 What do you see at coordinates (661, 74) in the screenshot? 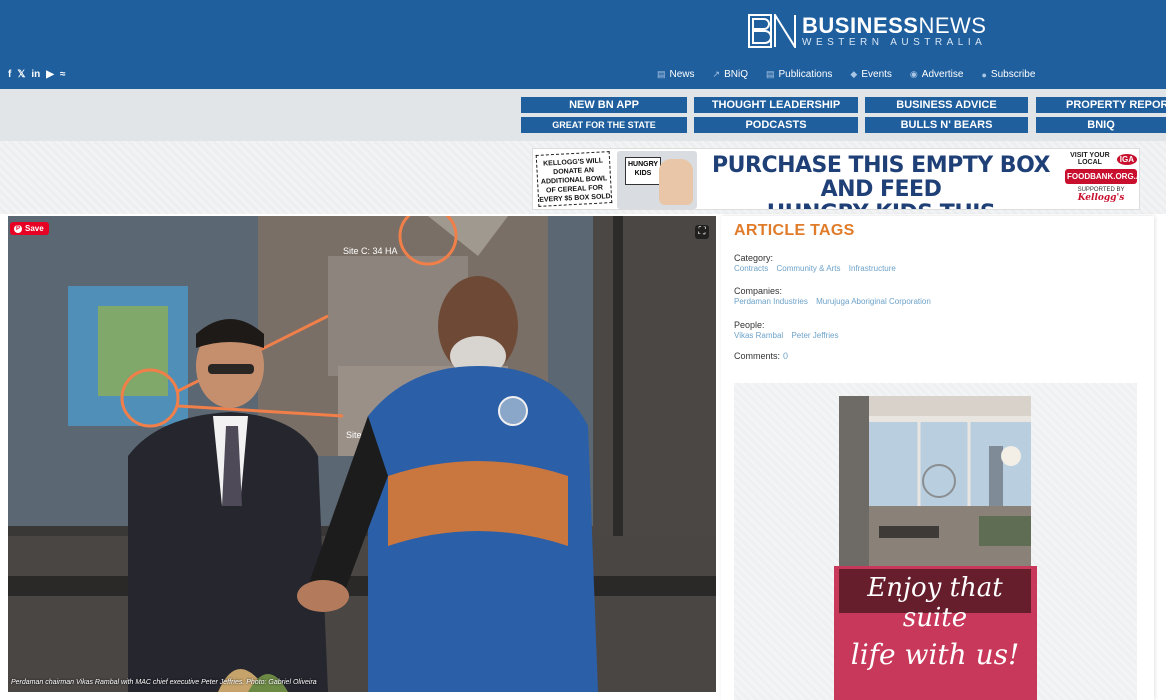
I see `document-icon: ▤` at bounding box center [661, 74].